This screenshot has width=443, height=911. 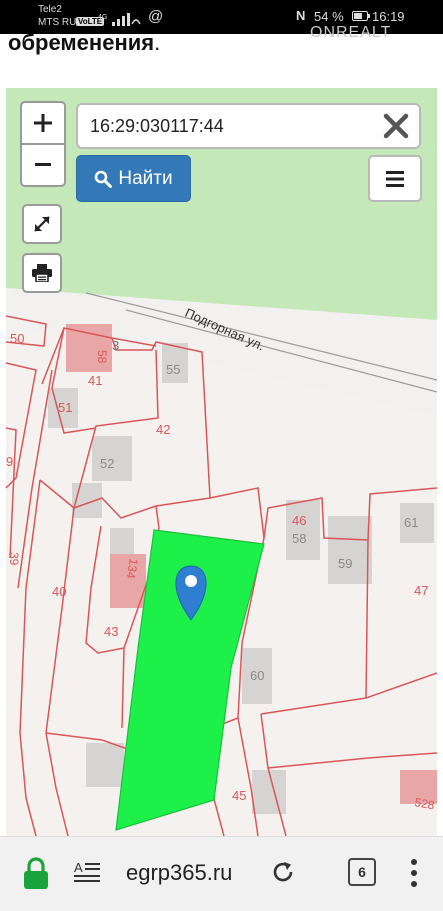 I want to click on print-button, so click(x=42, y=273).